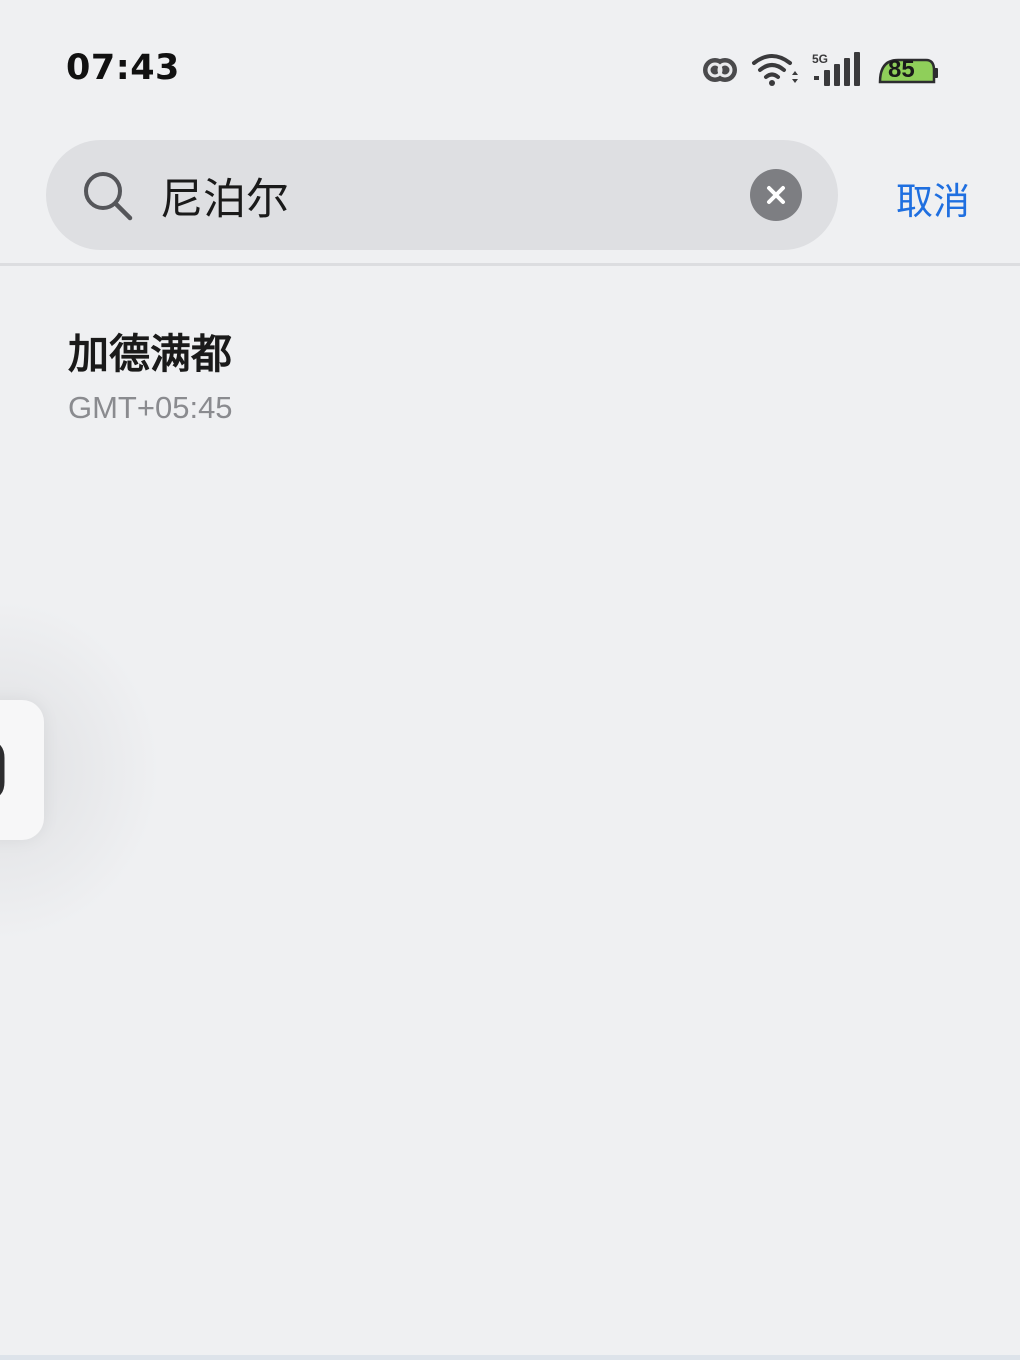 This screenshot has height=1360, width=1020. Describe the element at coordinates (837, 70) in the screenshot. I see `cellular-signal-icon: 5G` at that location.